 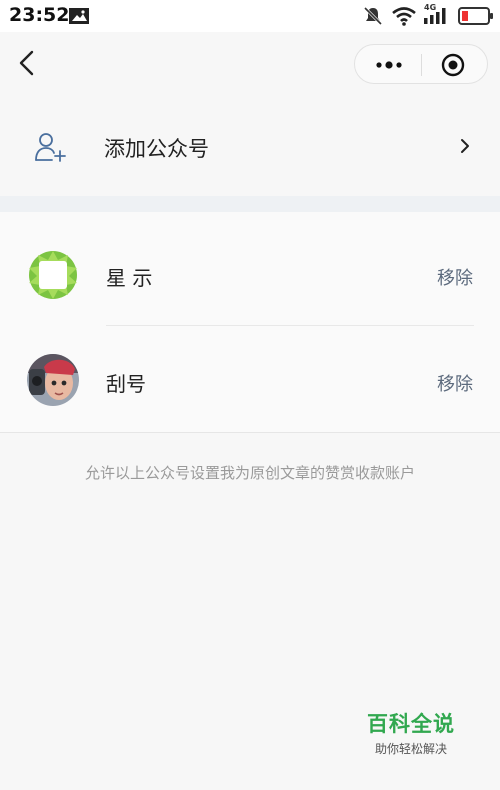 I want to click on capsule-divider, so click(x=421, y=65).